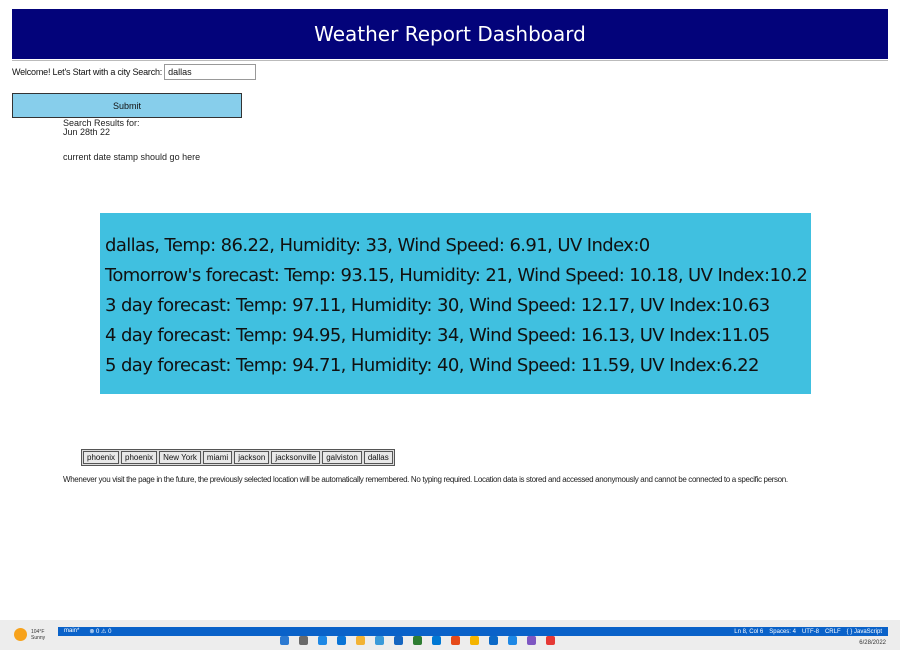 The image size is (900, 650). Describe the element at coordinates (378, 457) in the screenshot. I see `history-button-dallas: dallas` at that location.